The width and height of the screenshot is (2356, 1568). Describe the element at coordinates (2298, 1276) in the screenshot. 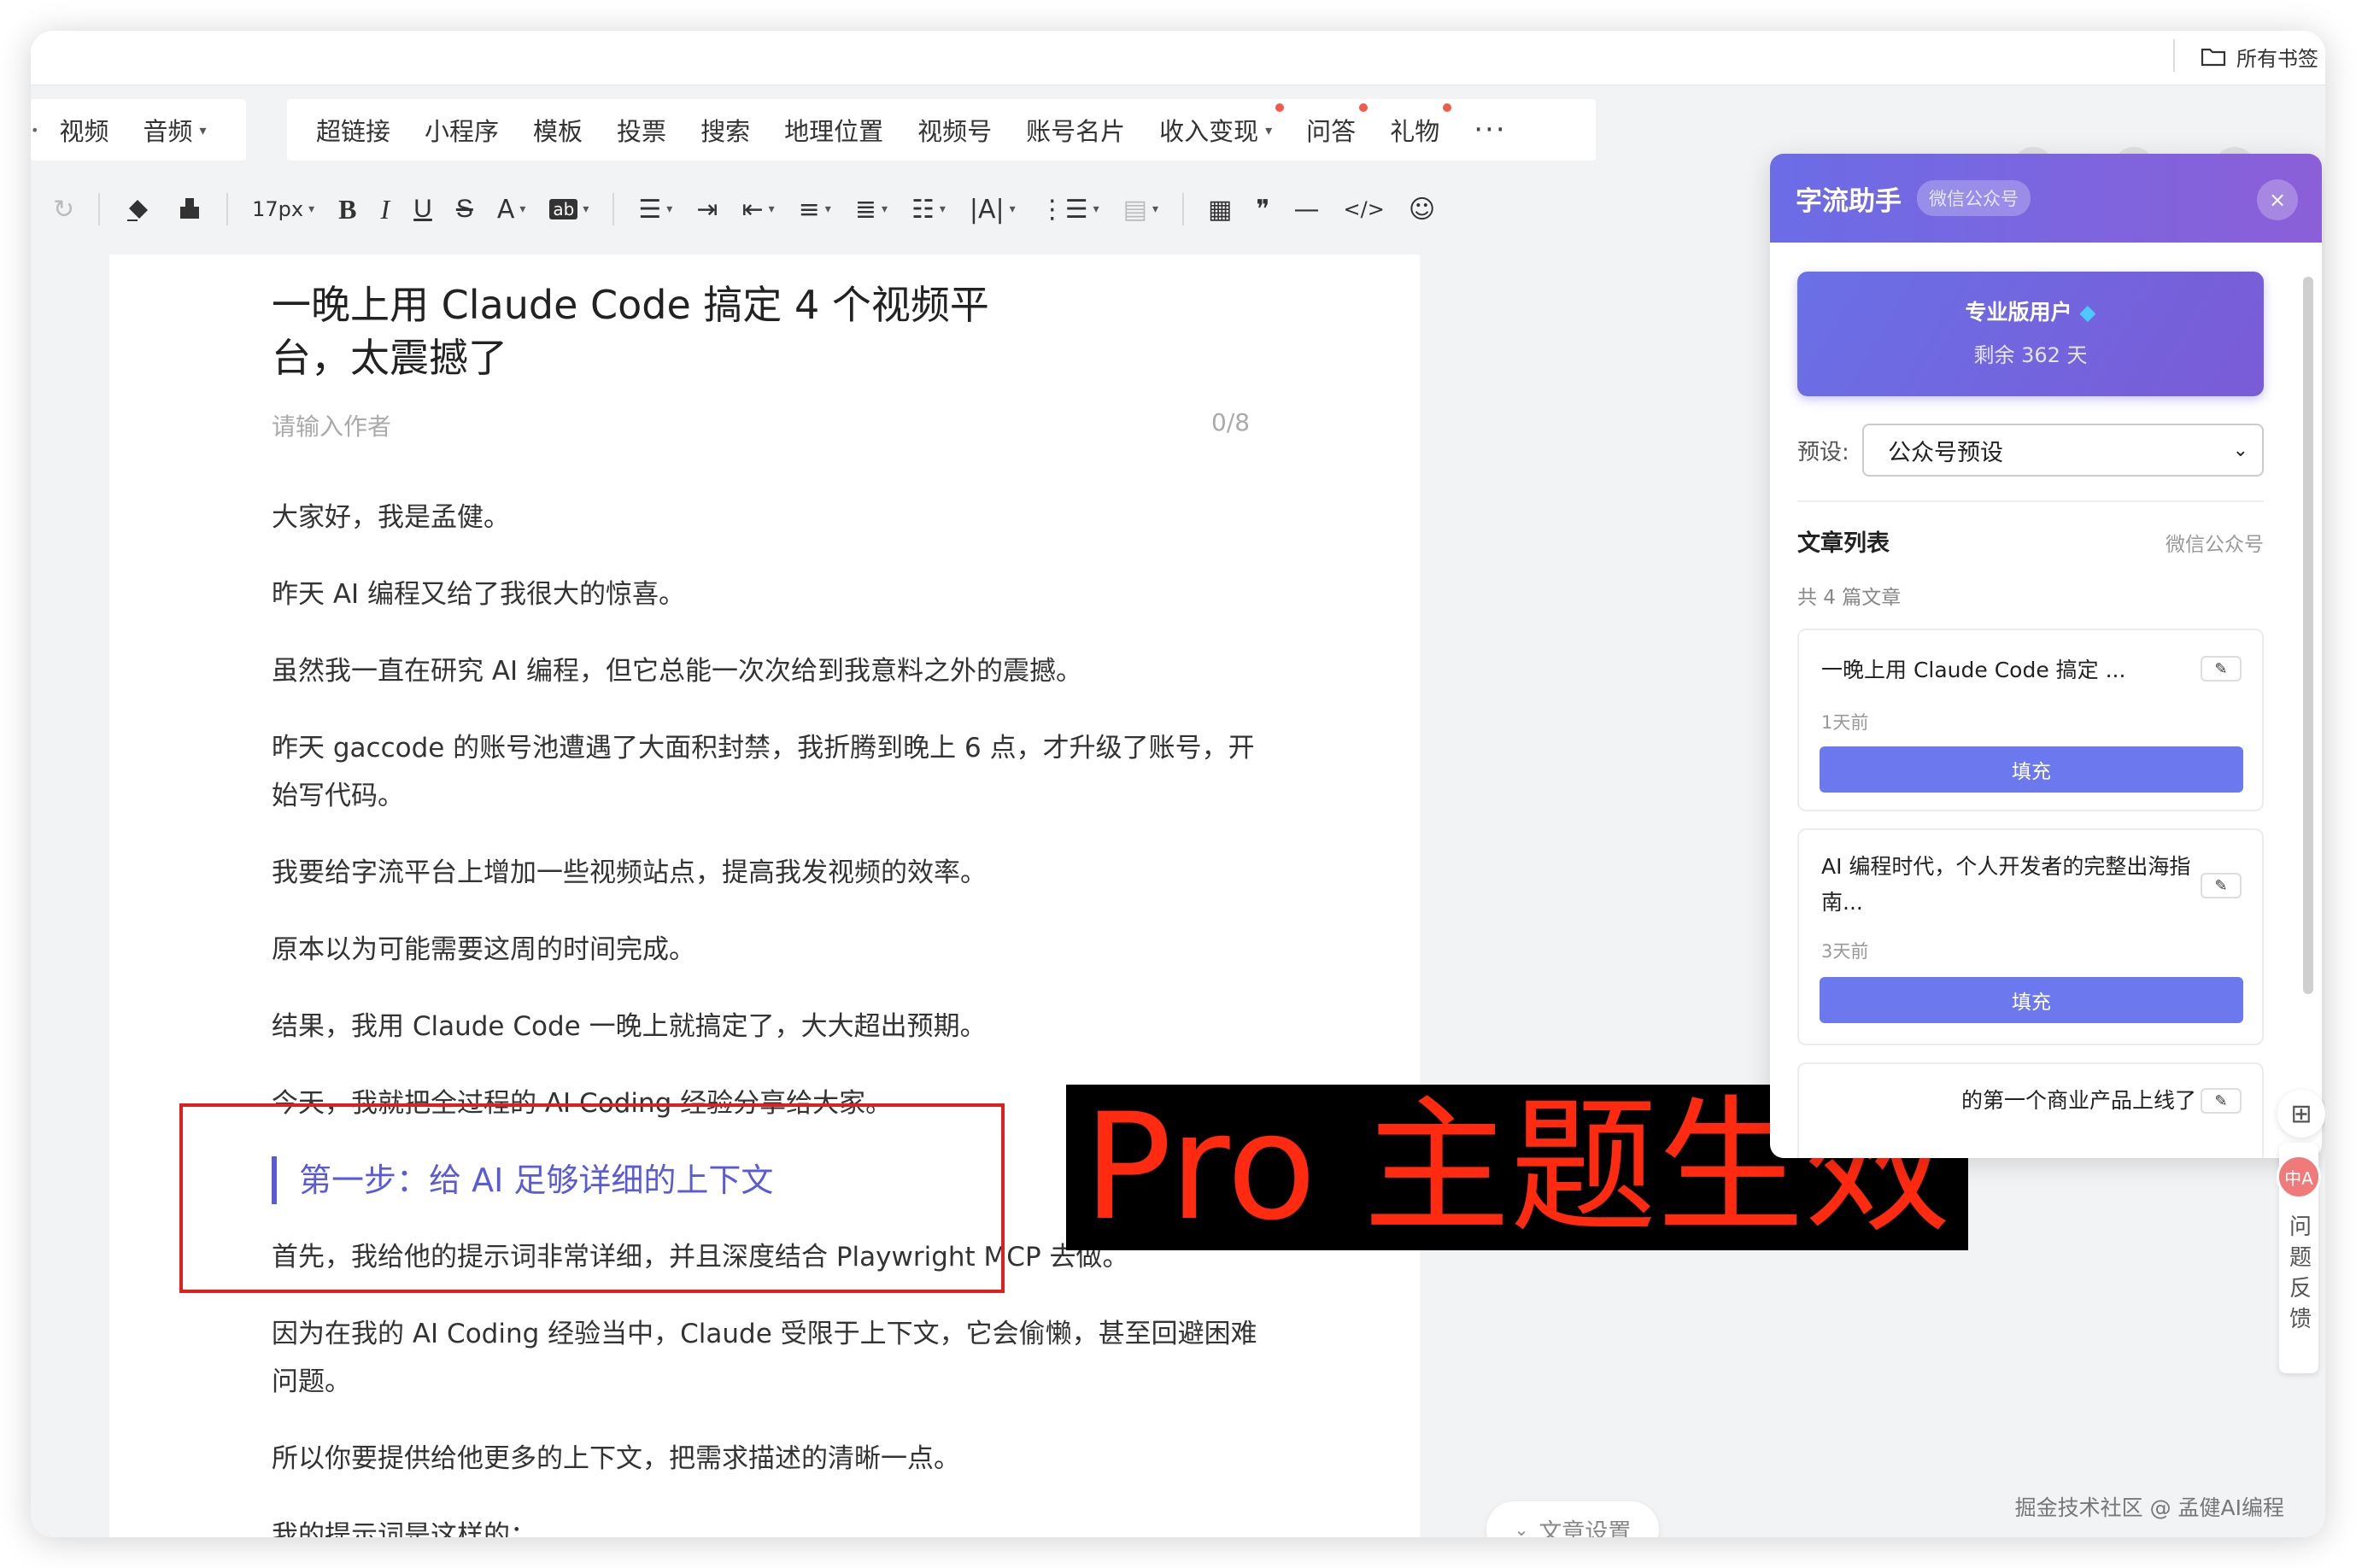

I see `feedback-label: 问题反馈` at that location.